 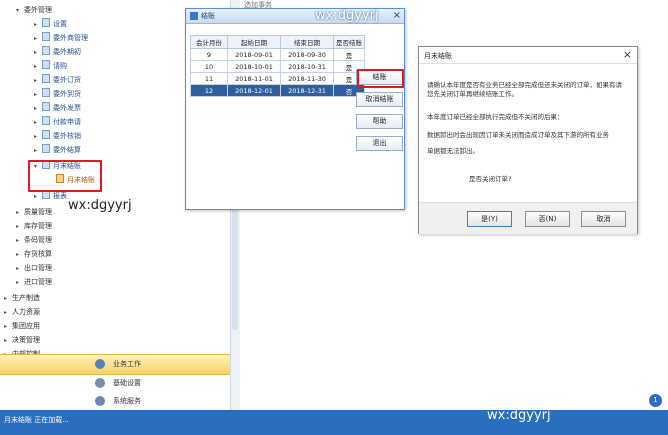 I want to click on sidebar-item: ▸ 库存管理, so click(x=34, y=226).